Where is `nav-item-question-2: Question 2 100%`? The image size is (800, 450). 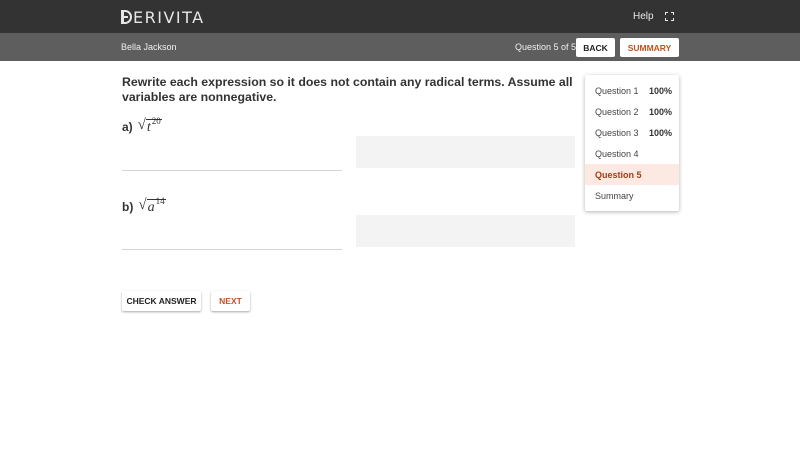 nav-item-question-2: Question 2 100% is located at coordinates (632, 111).